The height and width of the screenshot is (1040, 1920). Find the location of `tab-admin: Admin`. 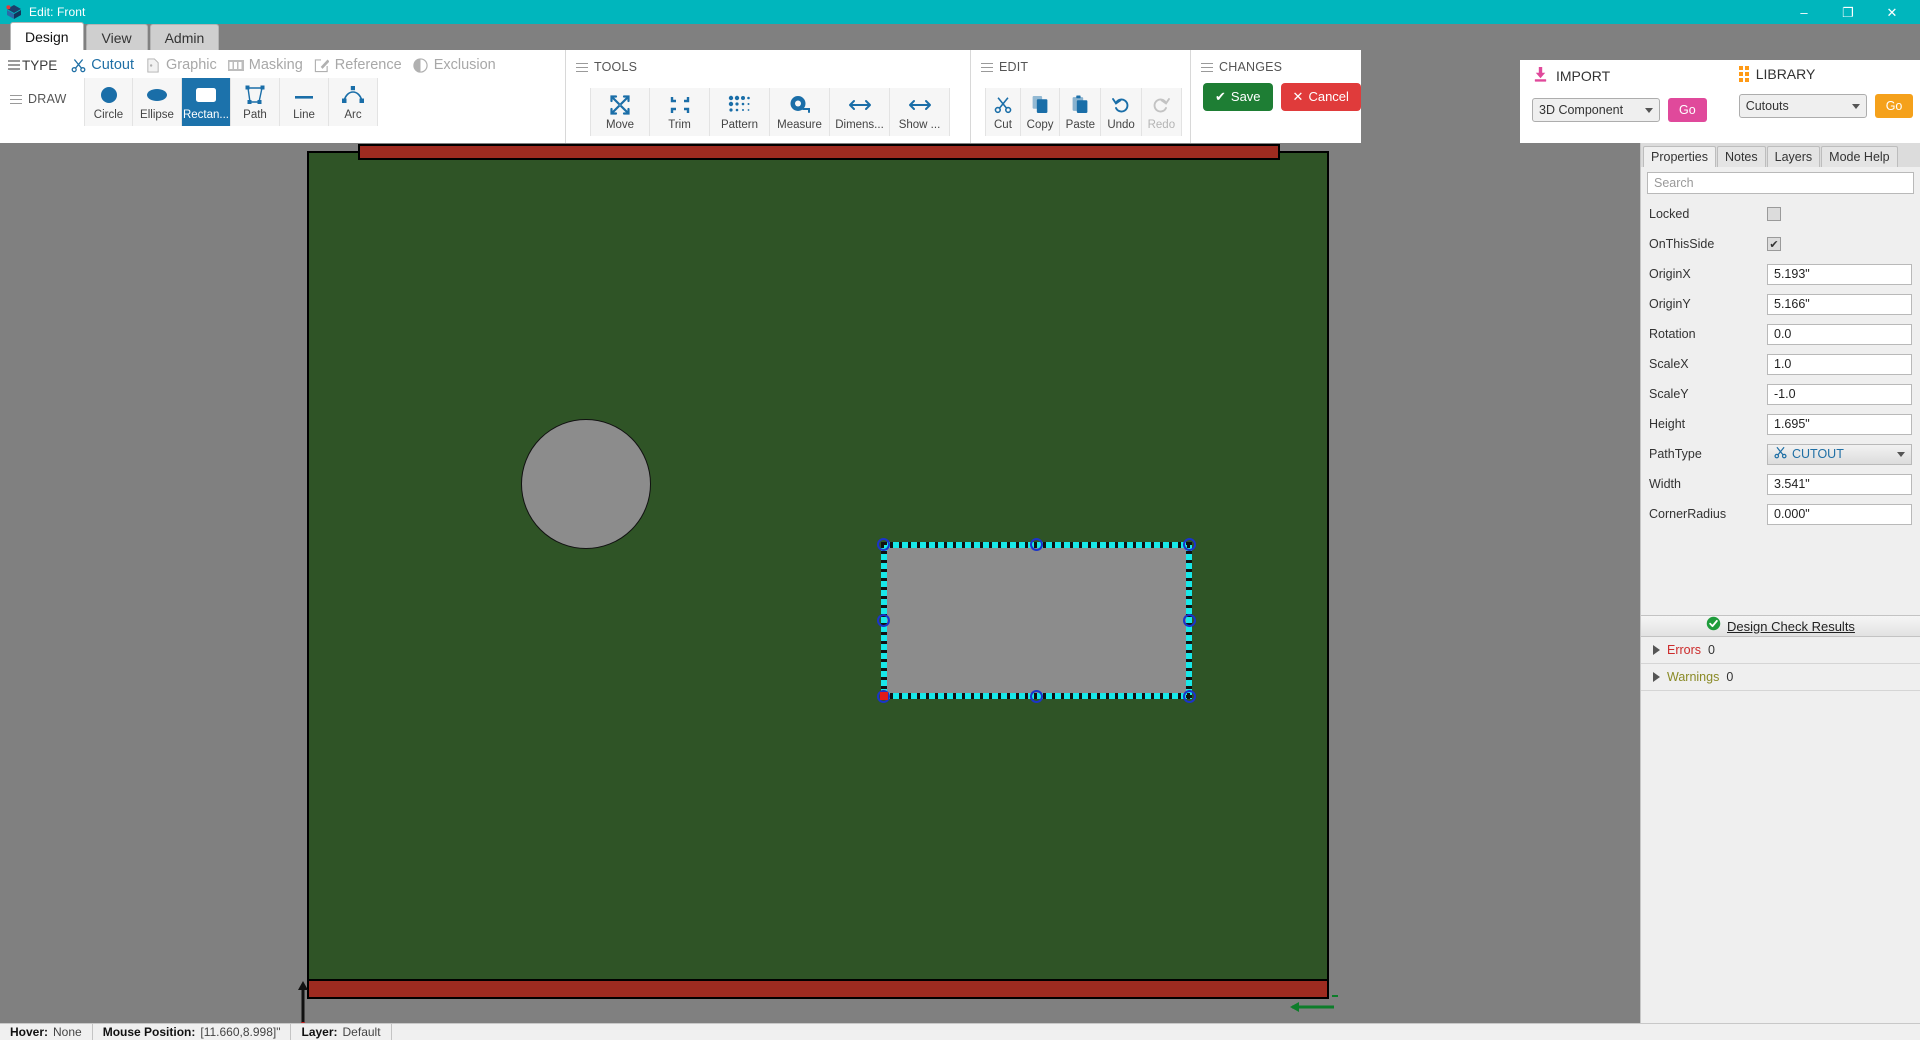

tab-admin: Admin is located at coordinates (184, 37).